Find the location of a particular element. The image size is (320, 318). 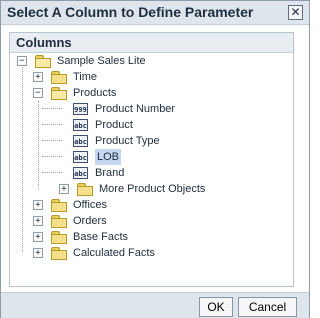

tree-node-label: Offices is located at coordinates (90, 205).